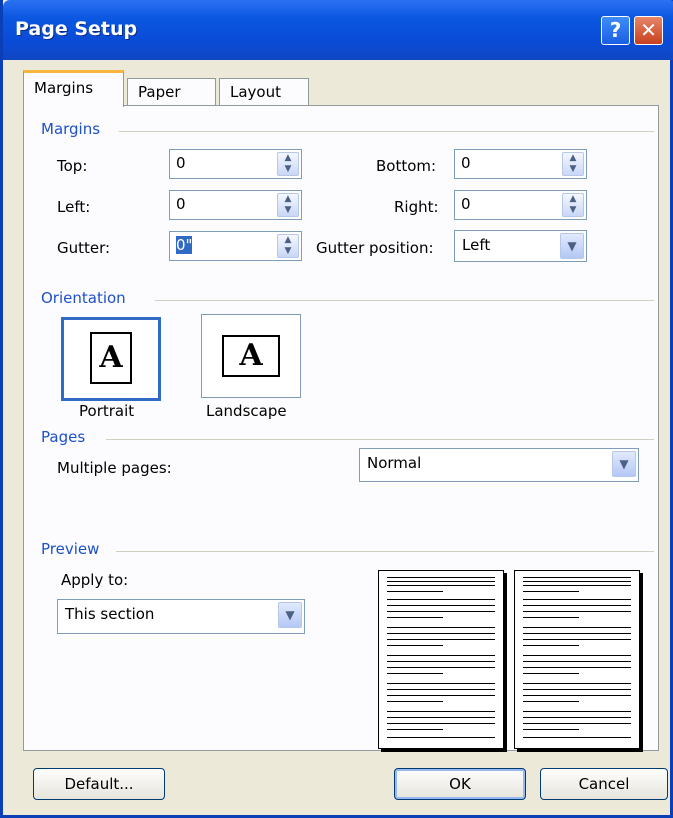 This screenshot has width=673, height=818. I want to click on top-margin-spinner: 0 ▲ ▼, so click(235, 164).